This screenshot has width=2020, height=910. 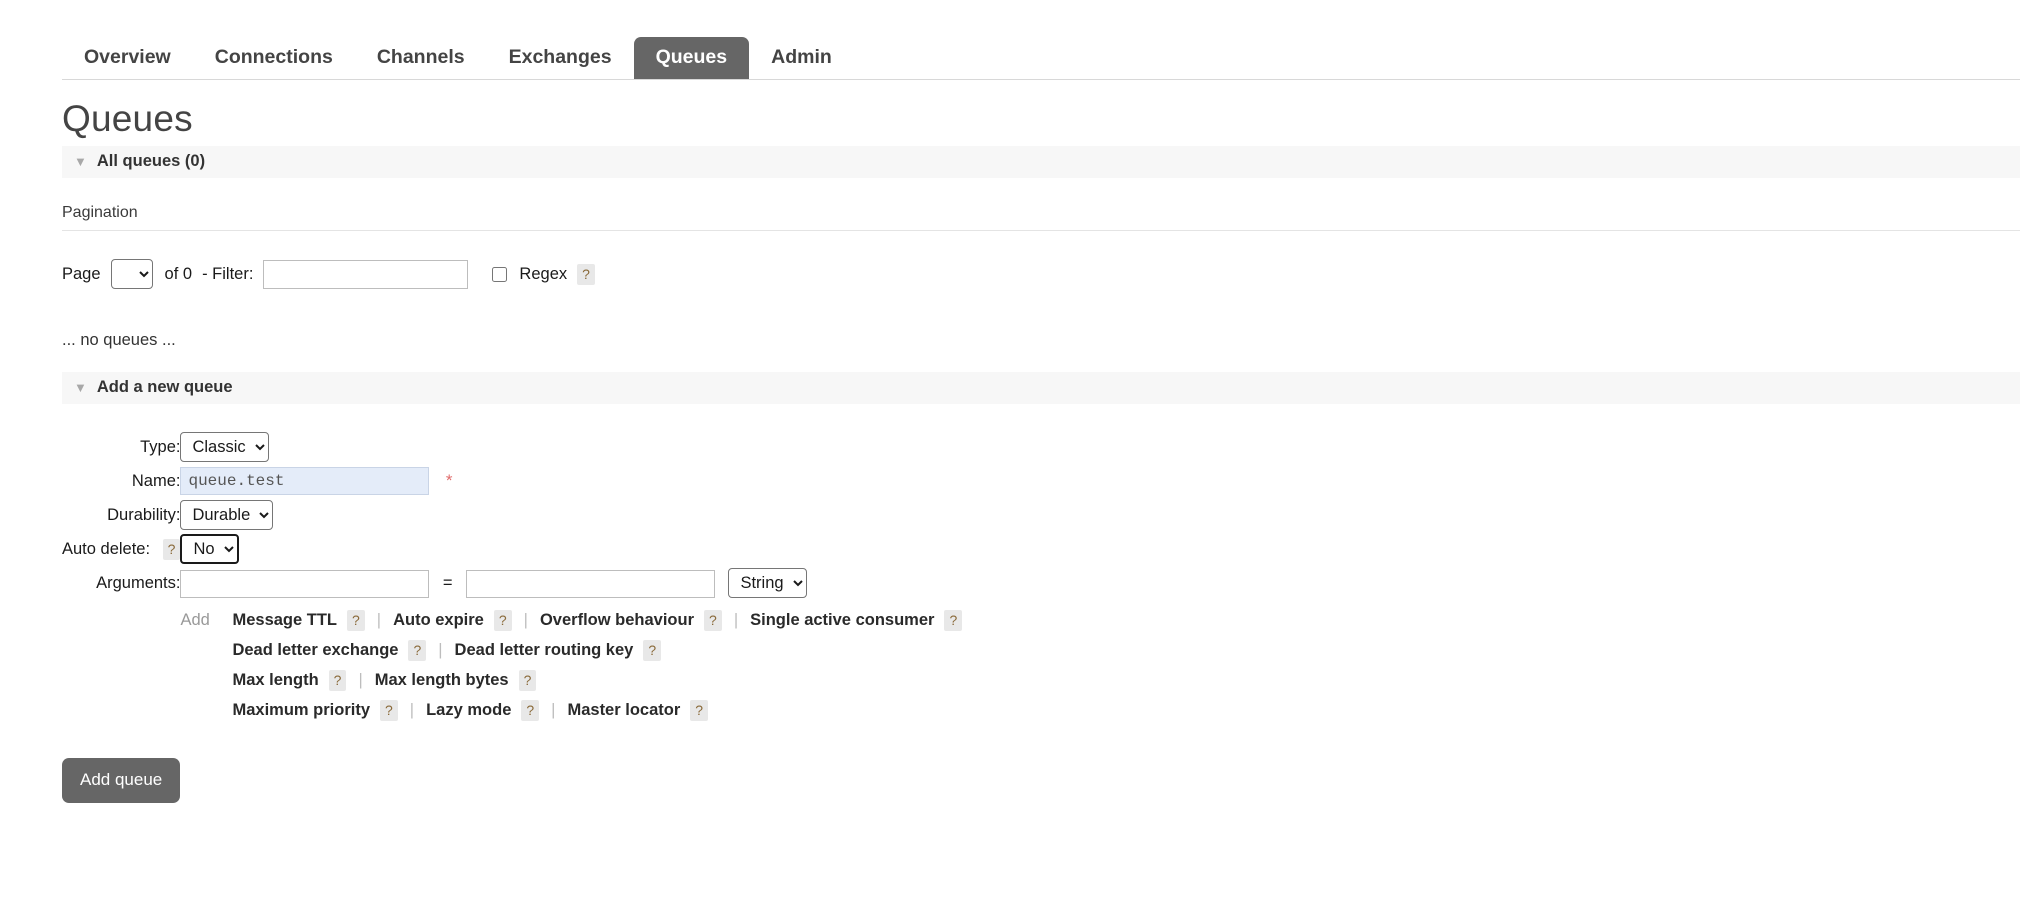 I want to click on arguments-label: Arguments:, so click(x=138, y=582).